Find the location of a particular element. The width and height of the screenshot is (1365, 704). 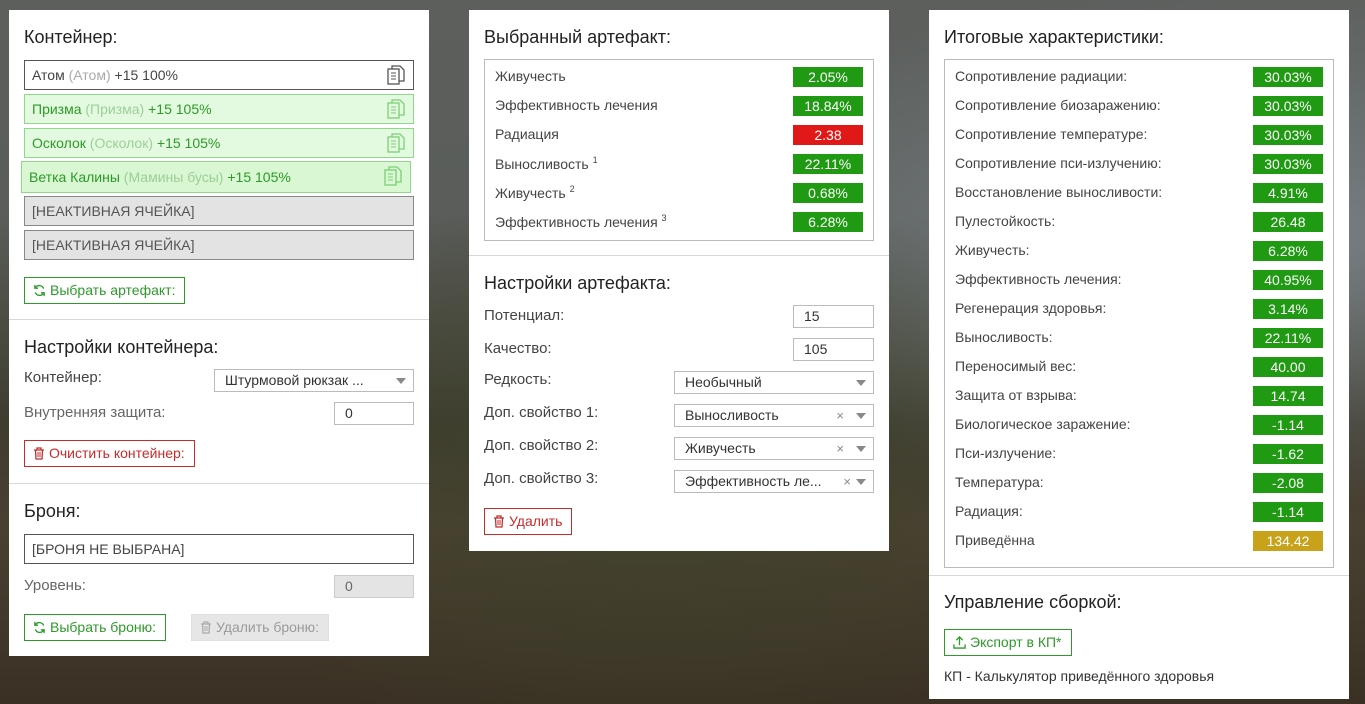

export-button: Экспорт в КП* is located at coordinates (1008, 642).